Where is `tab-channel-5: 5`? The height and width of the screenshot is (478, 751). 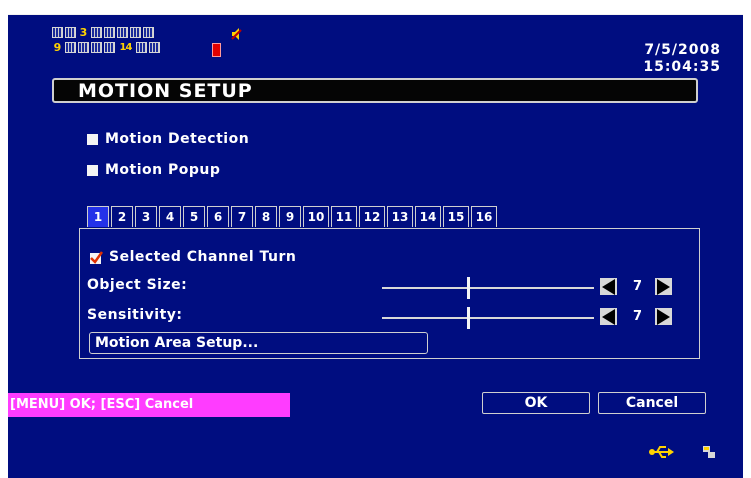 tab-channel-5: 5 is located at coordinates (194, 216).